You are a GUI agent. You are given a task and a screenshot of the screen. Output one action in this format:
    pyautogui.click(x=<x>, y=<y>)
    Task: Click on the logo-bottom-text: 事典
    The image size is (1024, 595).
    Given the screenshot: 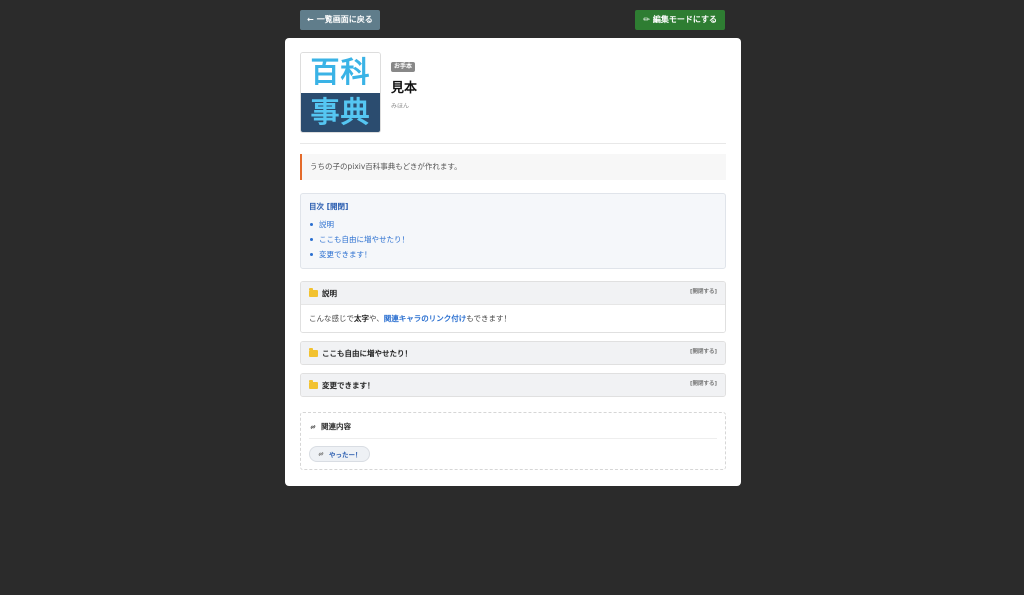 What is the action you would take?
    pyautogui.click(x=340, y=112)
    